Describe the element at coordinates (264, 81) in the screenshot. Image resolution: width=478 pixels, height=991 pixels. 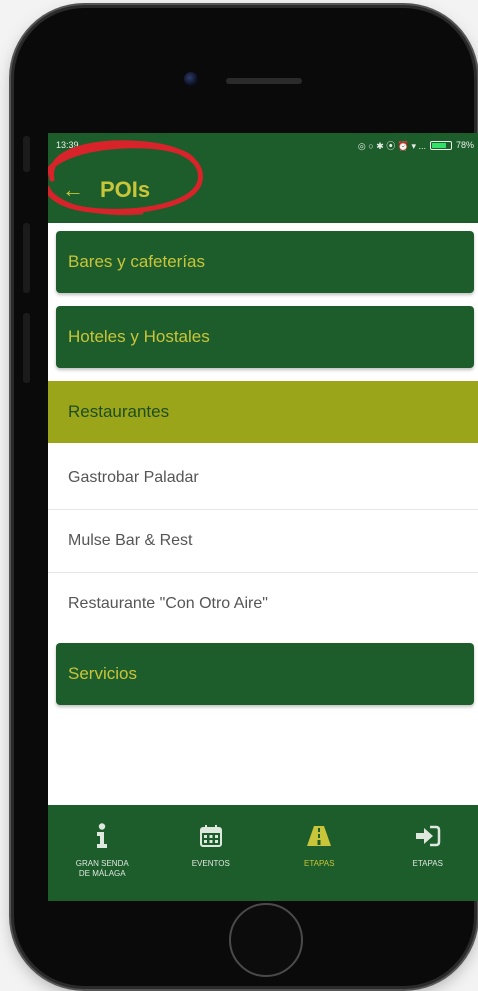
I see `earpiece-speaker` at that location.